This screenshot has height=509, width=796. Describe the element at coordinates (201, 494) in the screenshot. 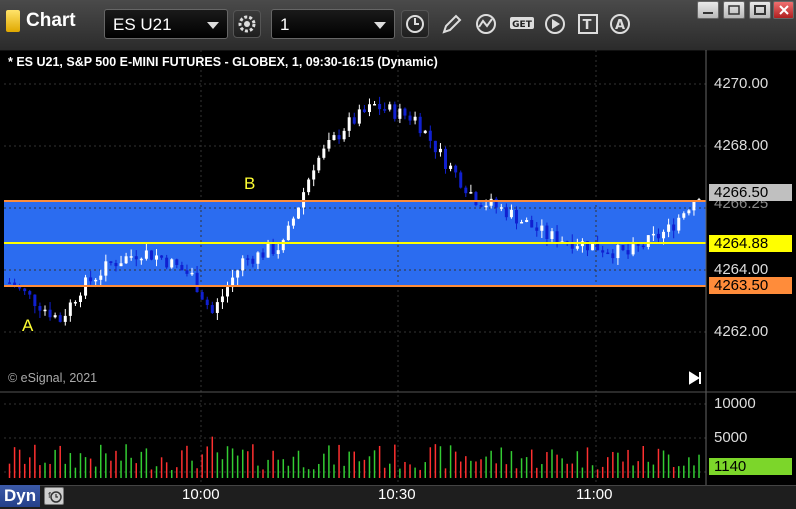

I see `time-label-1000: 10:00` at that location.